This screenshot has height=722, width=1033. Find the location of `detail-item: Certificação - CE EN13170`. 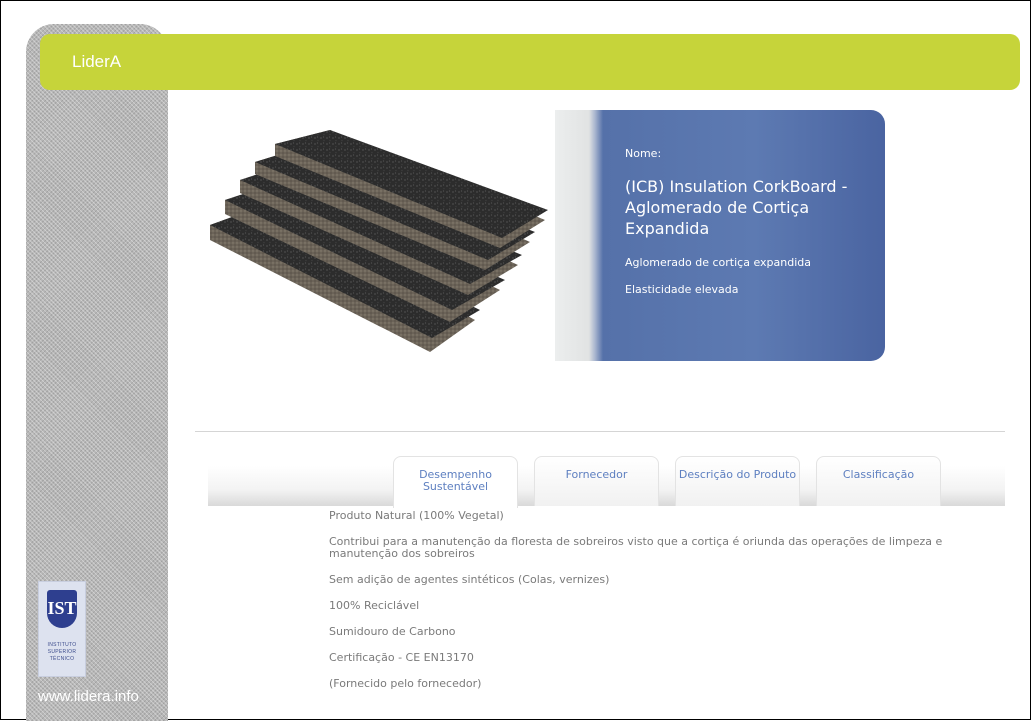

detail-item: Certificação - CE EN13170 is located at coordinates (401, 657).